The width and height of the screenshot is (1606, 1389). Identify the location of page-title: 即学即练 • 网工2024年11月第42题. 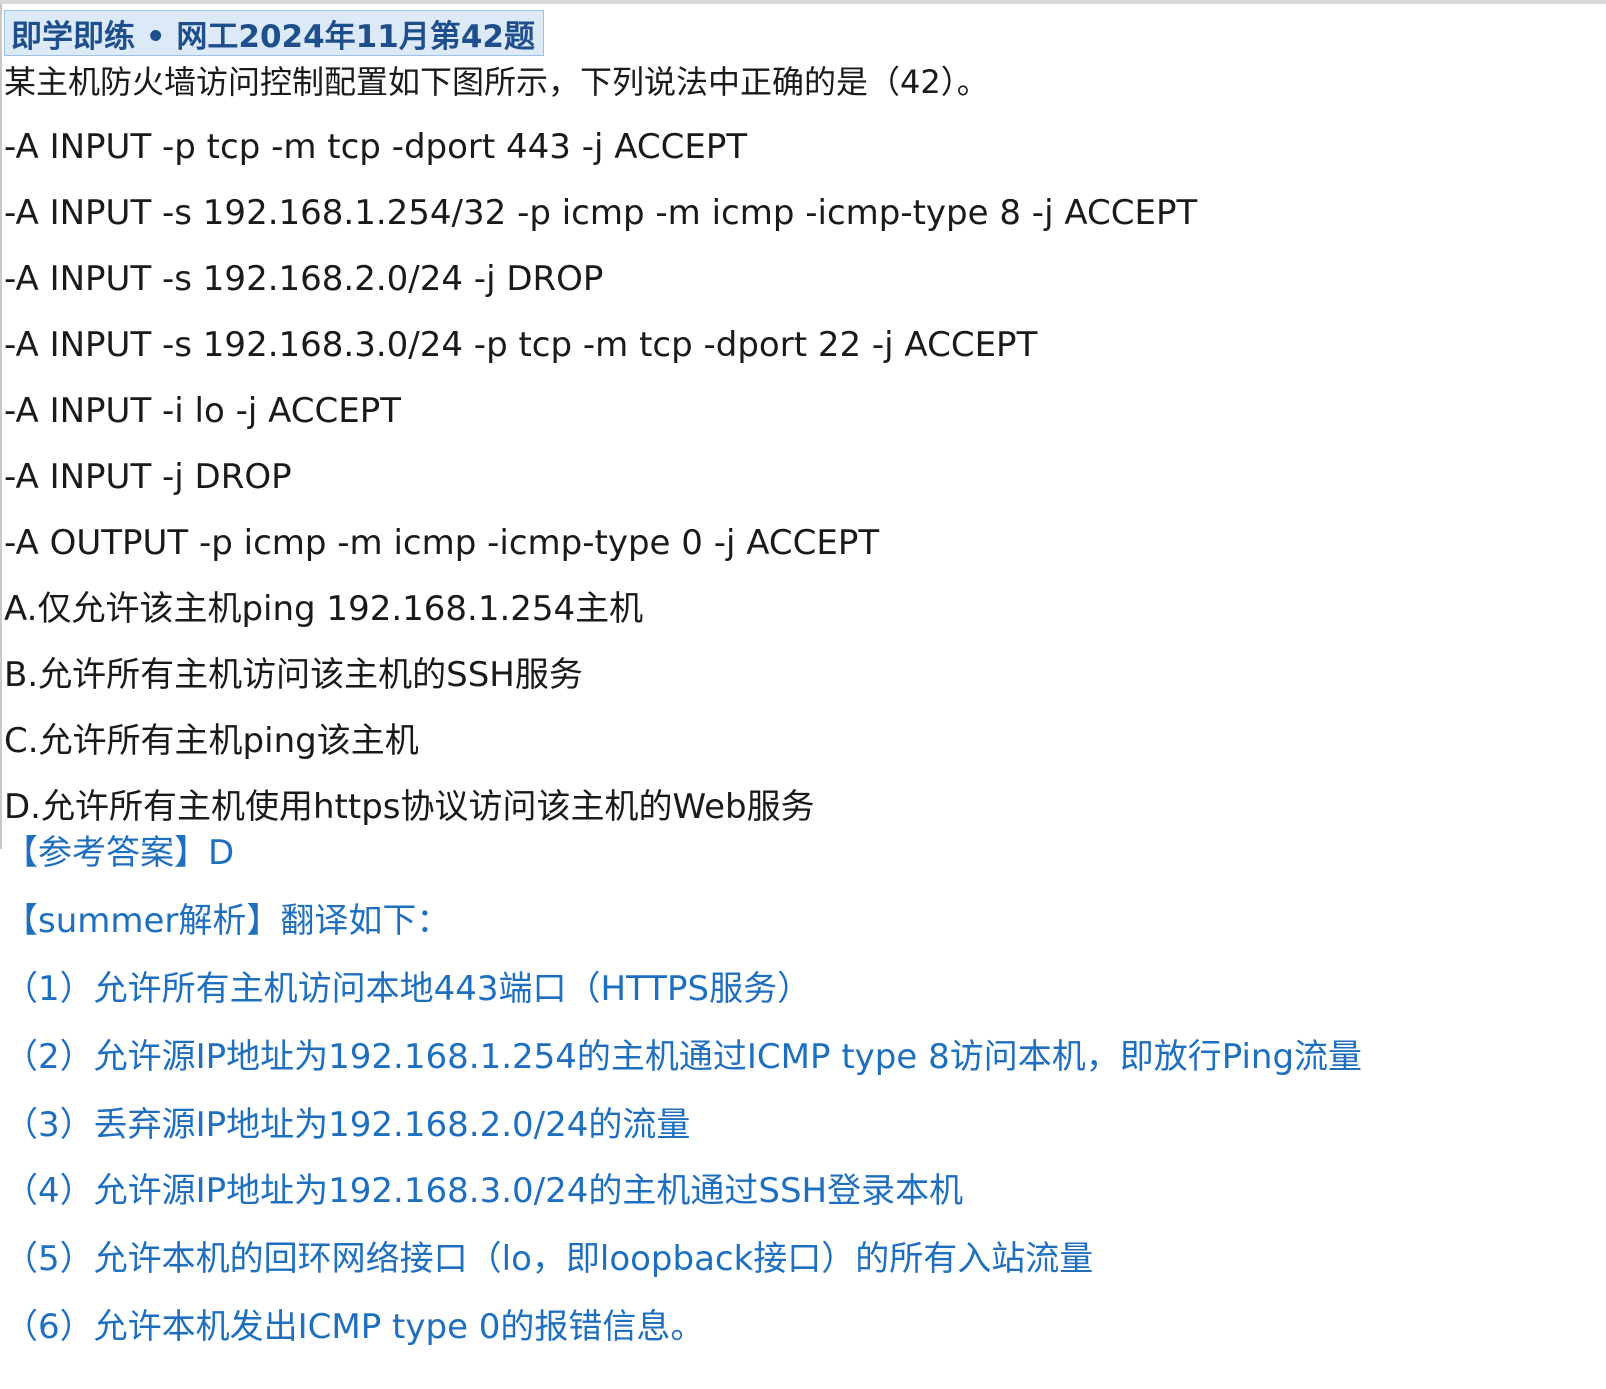
(273, 36).